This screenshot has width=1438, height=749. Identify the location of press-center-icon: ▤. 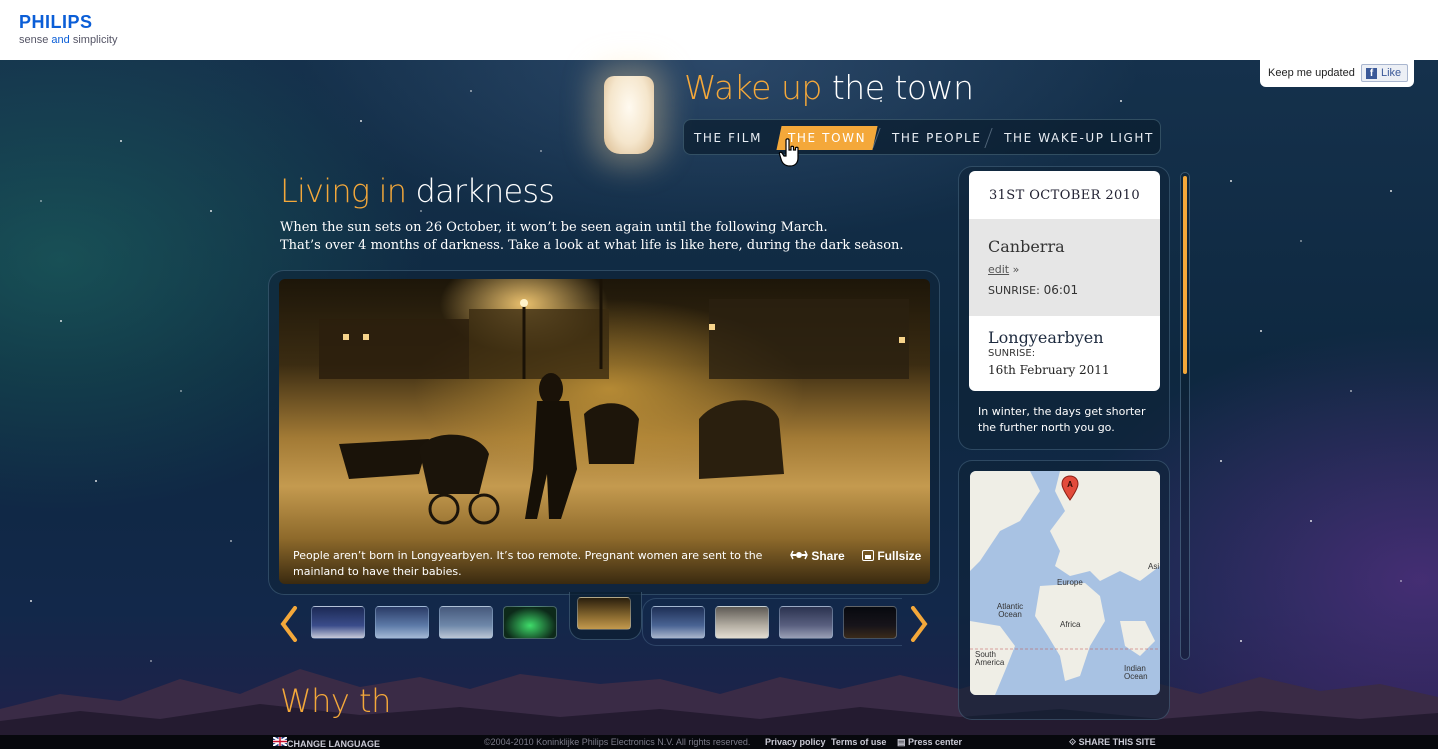
(903, 742).